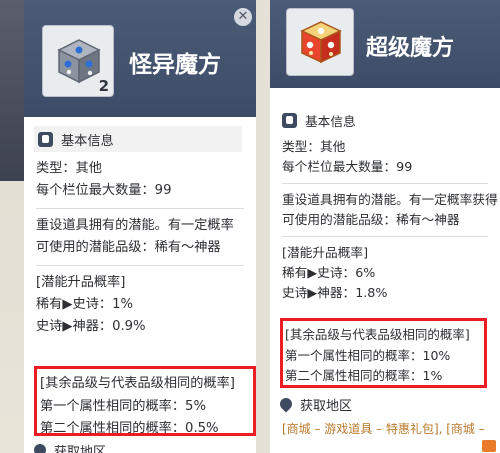 The image size is (500, 453). What do you see at coordinates (364, 375) in the screenshot?
I see `second-line-same-rate: 第二个属性相同的概率：1%` at bounding box center [364, 375].